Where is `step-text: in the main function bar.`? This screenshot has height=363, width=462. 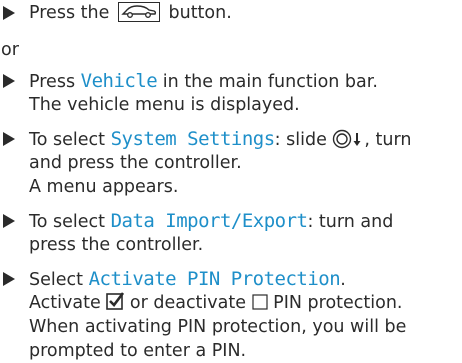 step-text: in the main function bar. is located at coordinates (270, 82).